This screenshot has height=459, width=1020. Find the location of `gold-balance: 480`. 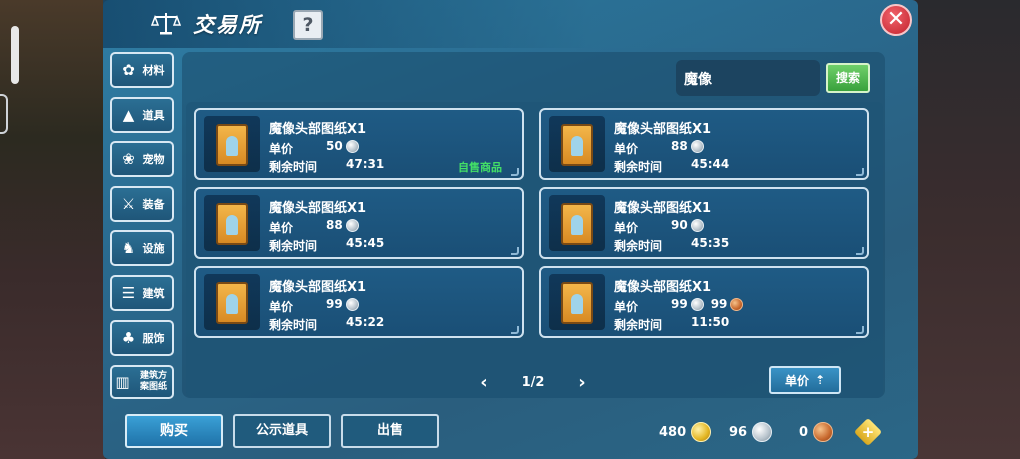

gold-balance: 480 is located at coordinates (685, 432).